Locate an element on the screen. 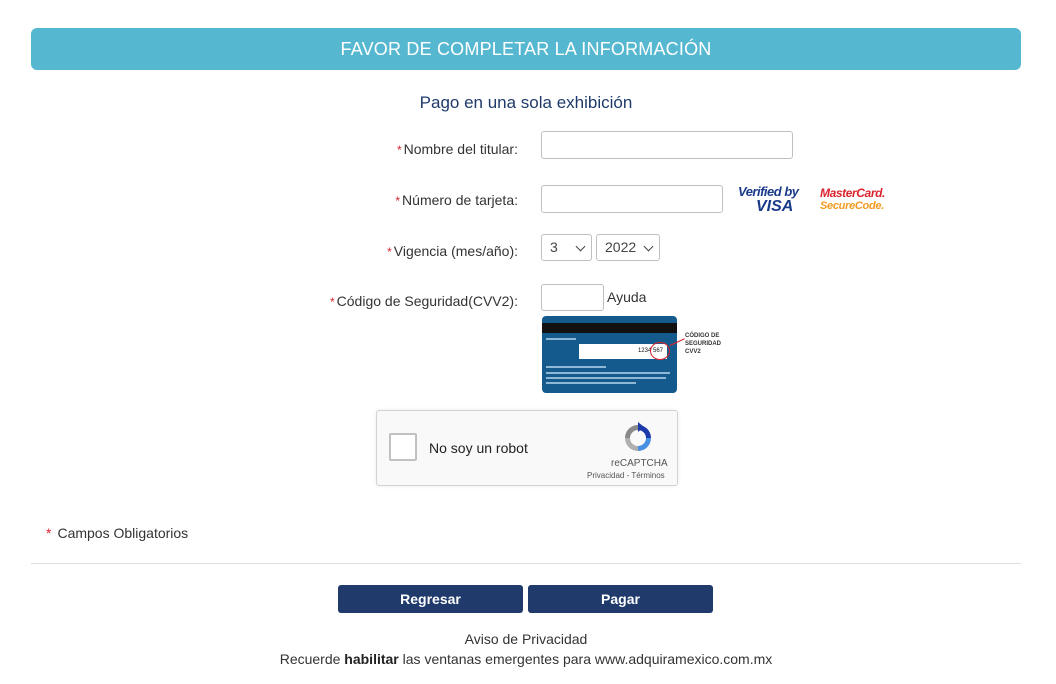  holder-name-label-text: Nombre del titular: is located at coordinates (460, 149).